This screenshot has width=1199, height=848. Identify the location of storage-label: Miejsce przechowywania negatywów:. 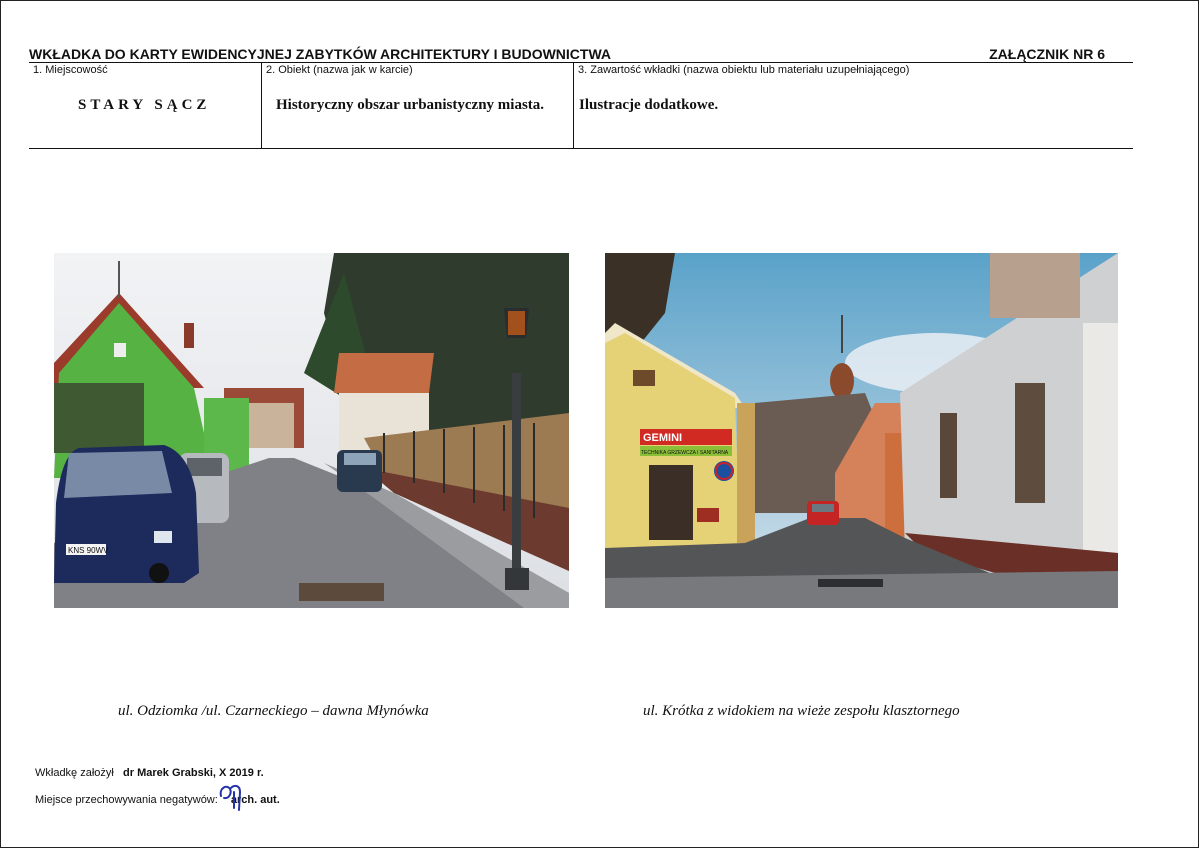
(126, 800).